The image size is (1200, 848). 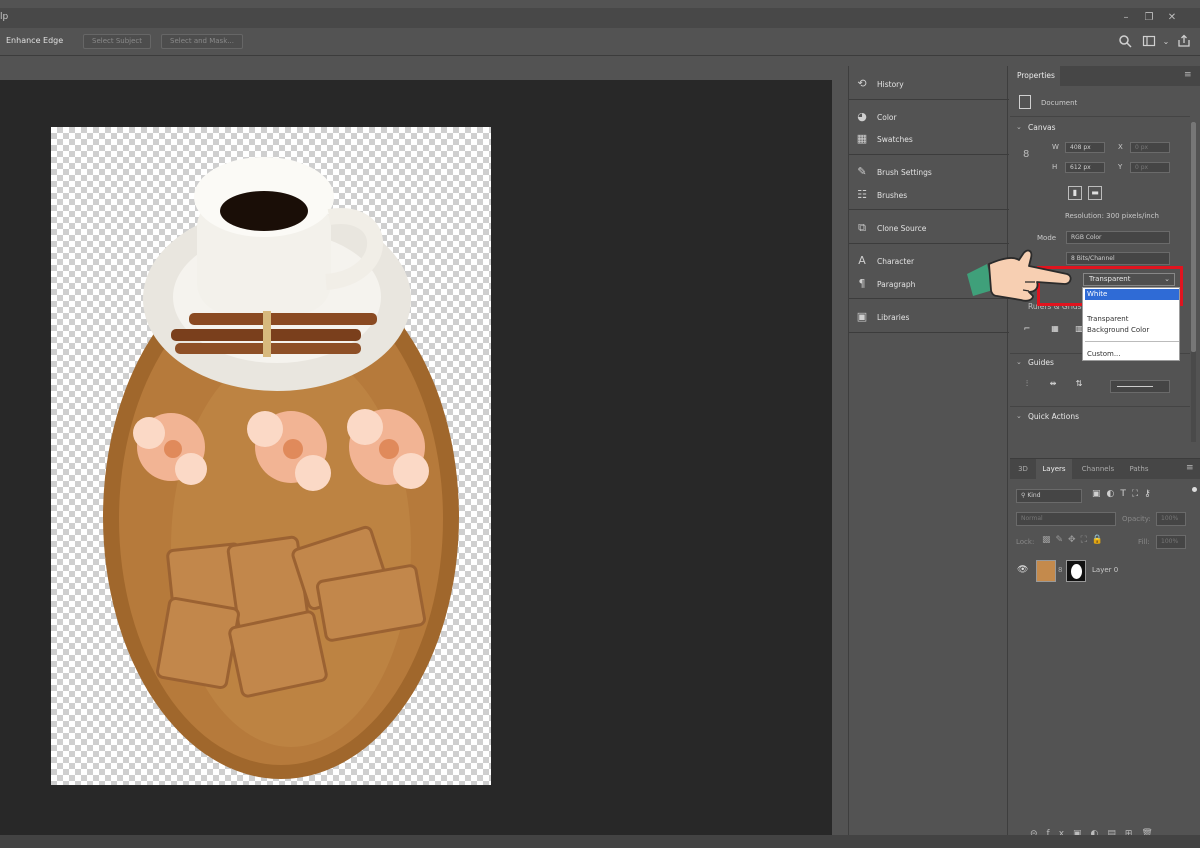 What do you see at coordinates (1149, 17) in the screenshot?
I see `restore-icon: ❐` at bounding box center [1149, 17].